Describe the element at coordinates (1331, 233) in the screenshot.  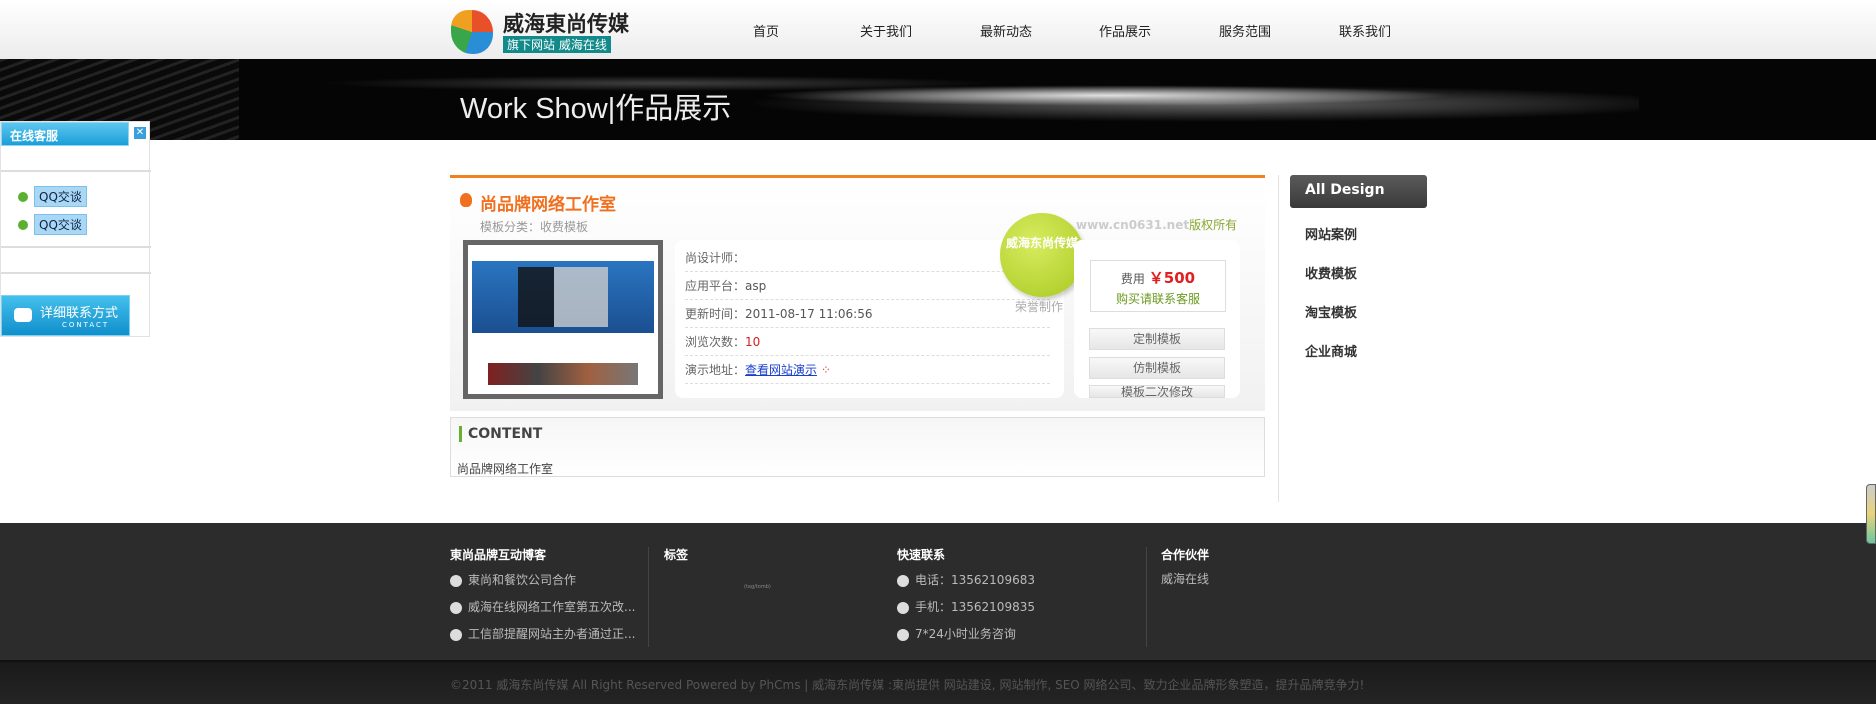
I see `sidebar-item-cases: 网站案例` at that location.